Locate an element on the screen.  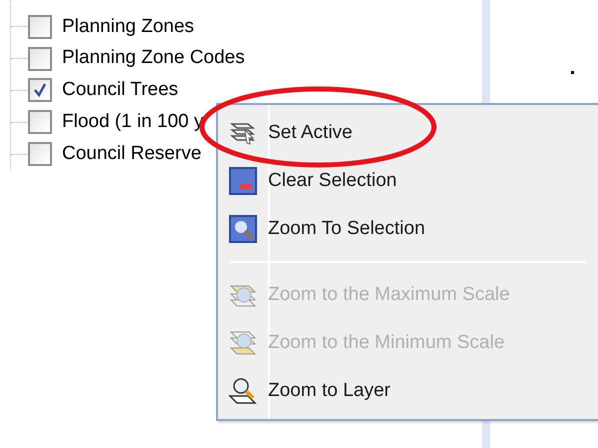
check-icon is located at coordinates (40, 90).